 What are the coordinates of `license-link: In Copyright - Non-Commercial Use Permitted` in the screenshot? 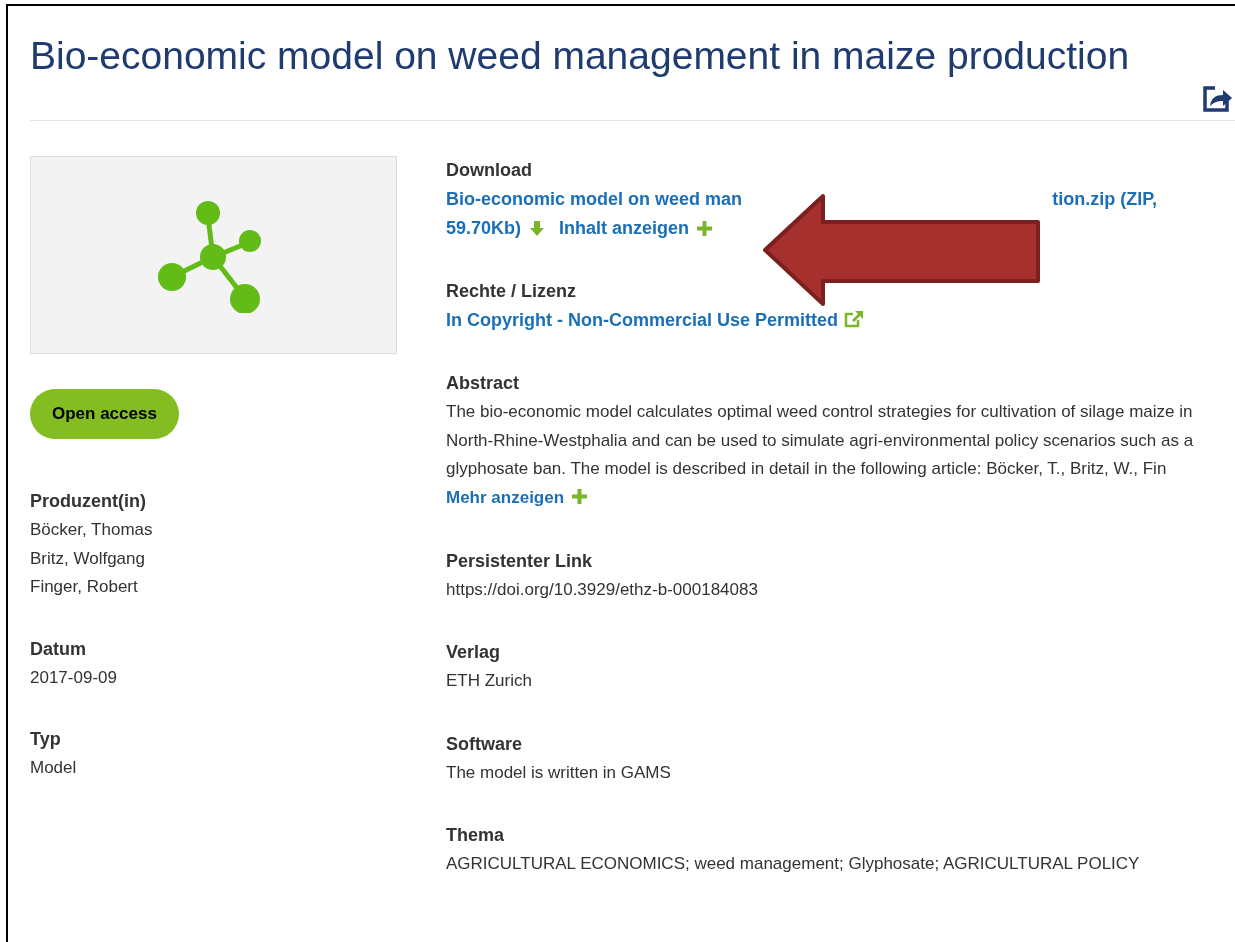 It's located at (642, 320).